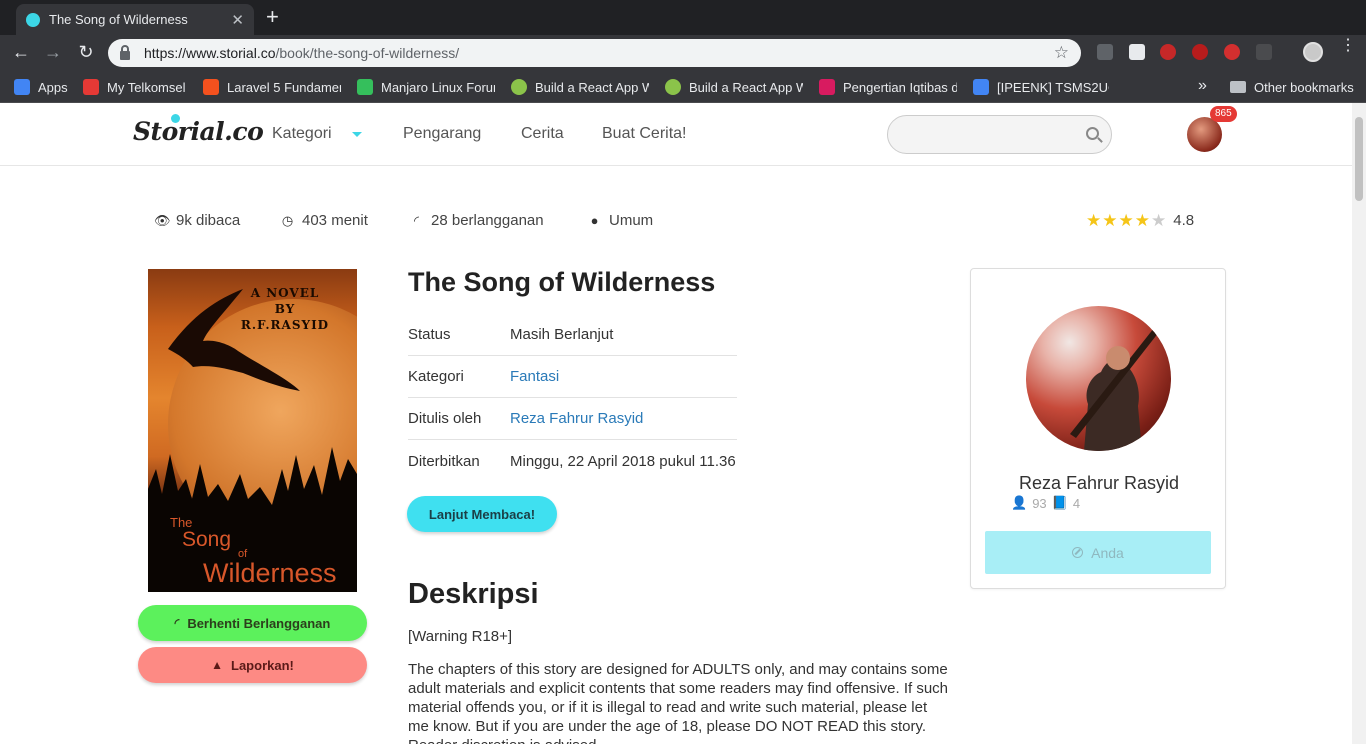 Image resolution: width=1366 pixels, height=744 pixels. I want to click on leaf-icon, so click(673, 87).